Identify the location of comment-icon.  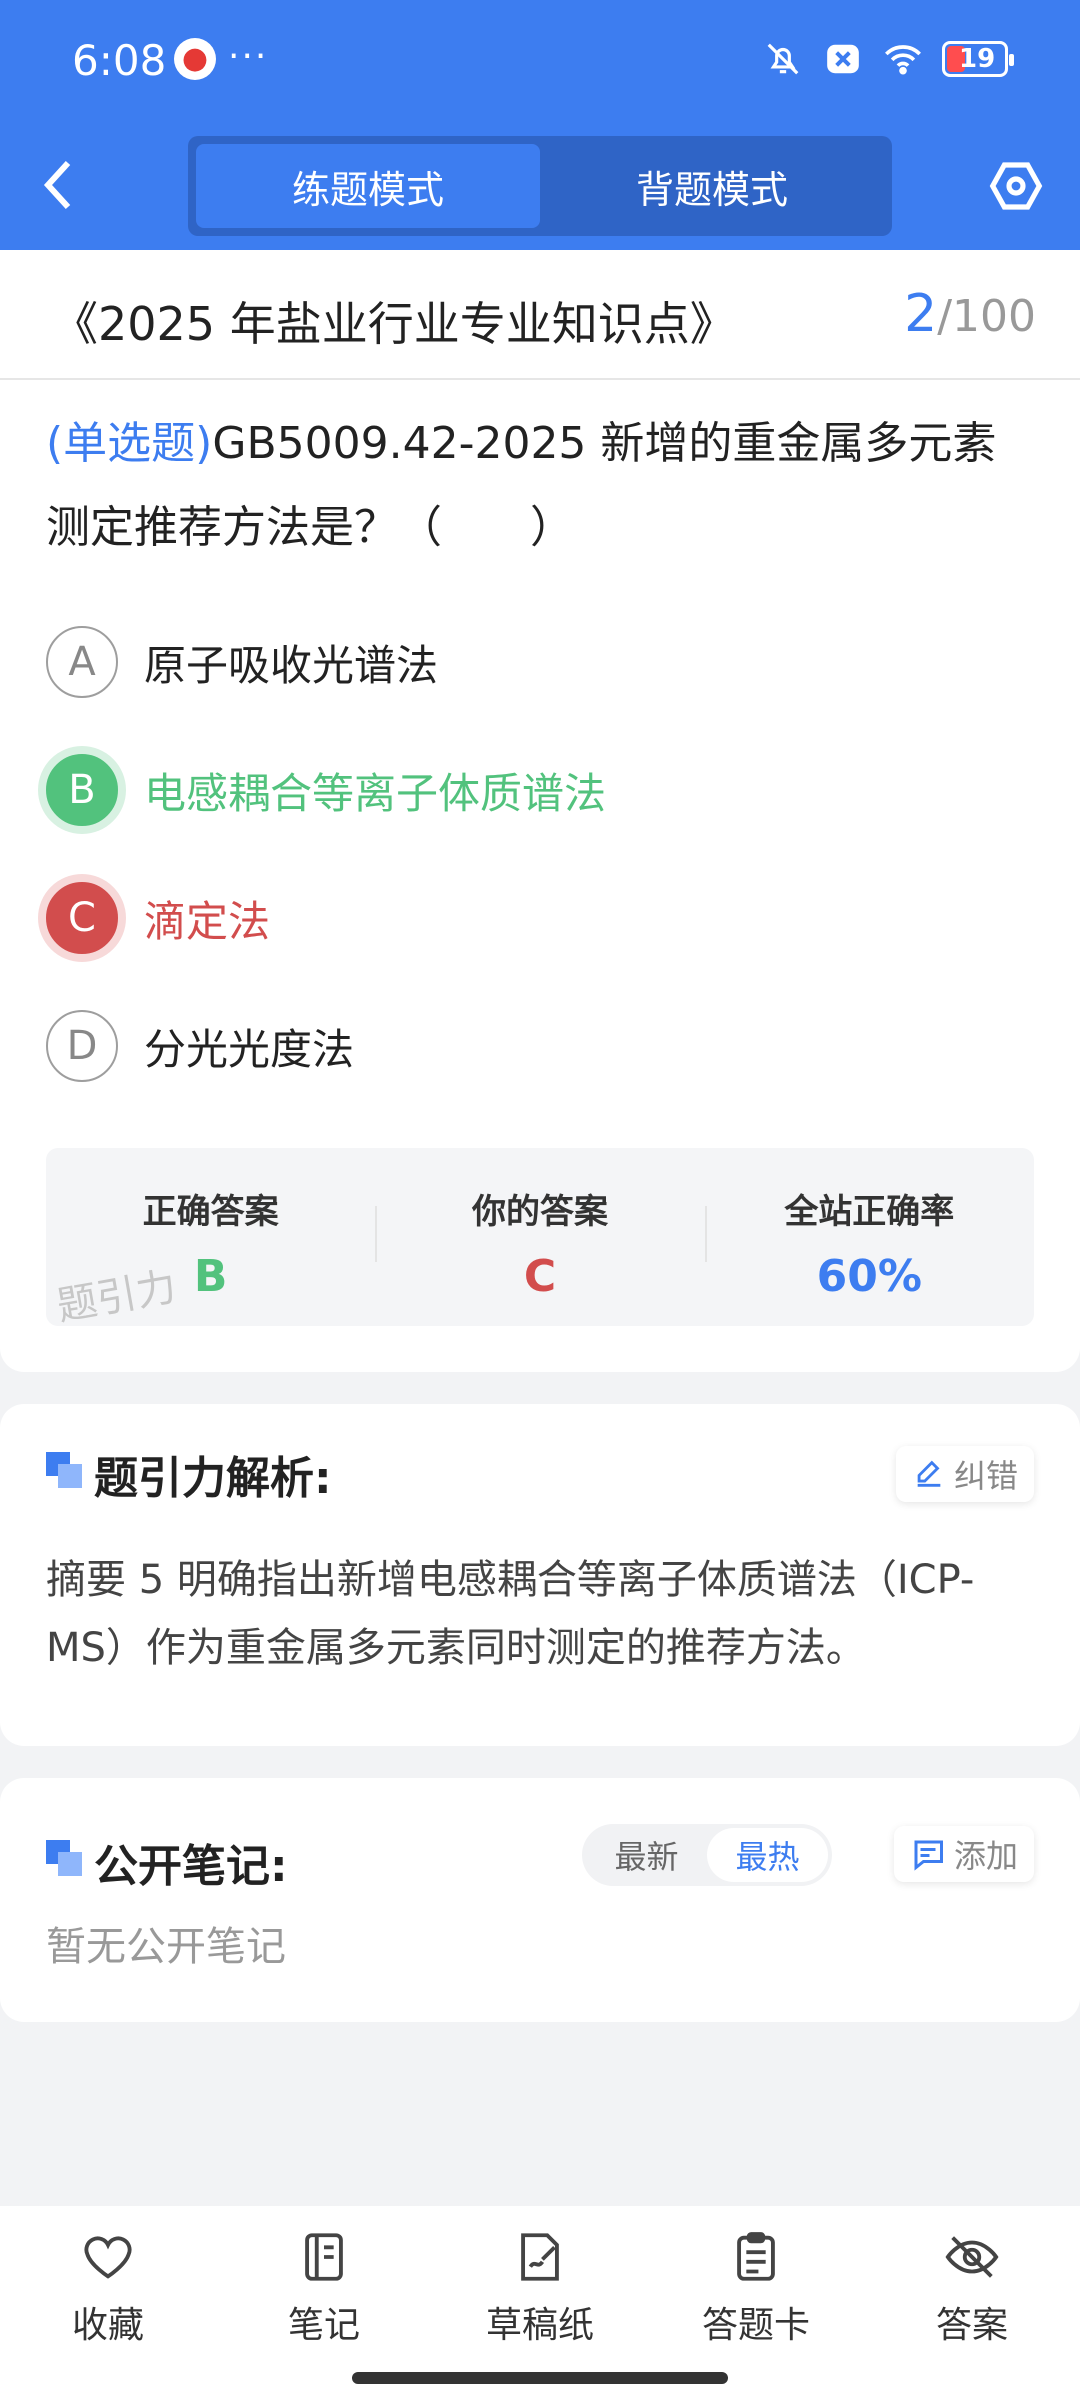
(928, 1855).